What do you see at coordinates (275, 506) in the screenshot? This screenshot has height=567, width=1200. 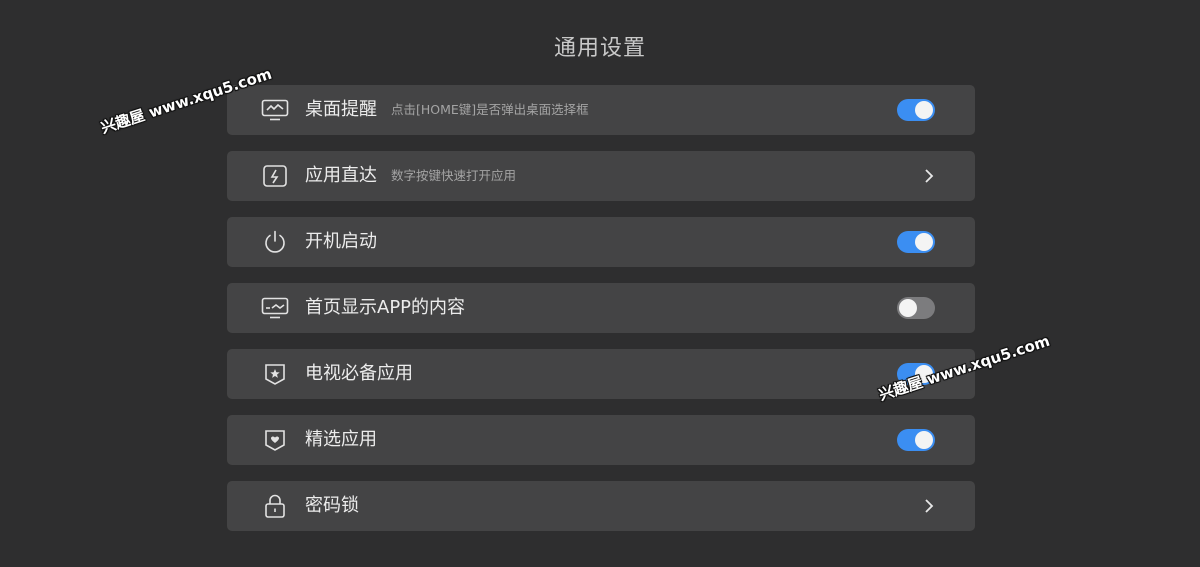 I see `lock-icon` at bounding box center [275, 506].